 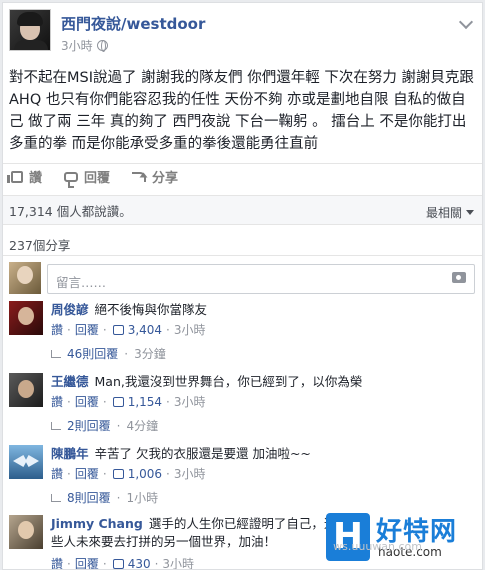 I want to click on likes-count: 17,314 個人都說讚。, so click(x=70, y=210).